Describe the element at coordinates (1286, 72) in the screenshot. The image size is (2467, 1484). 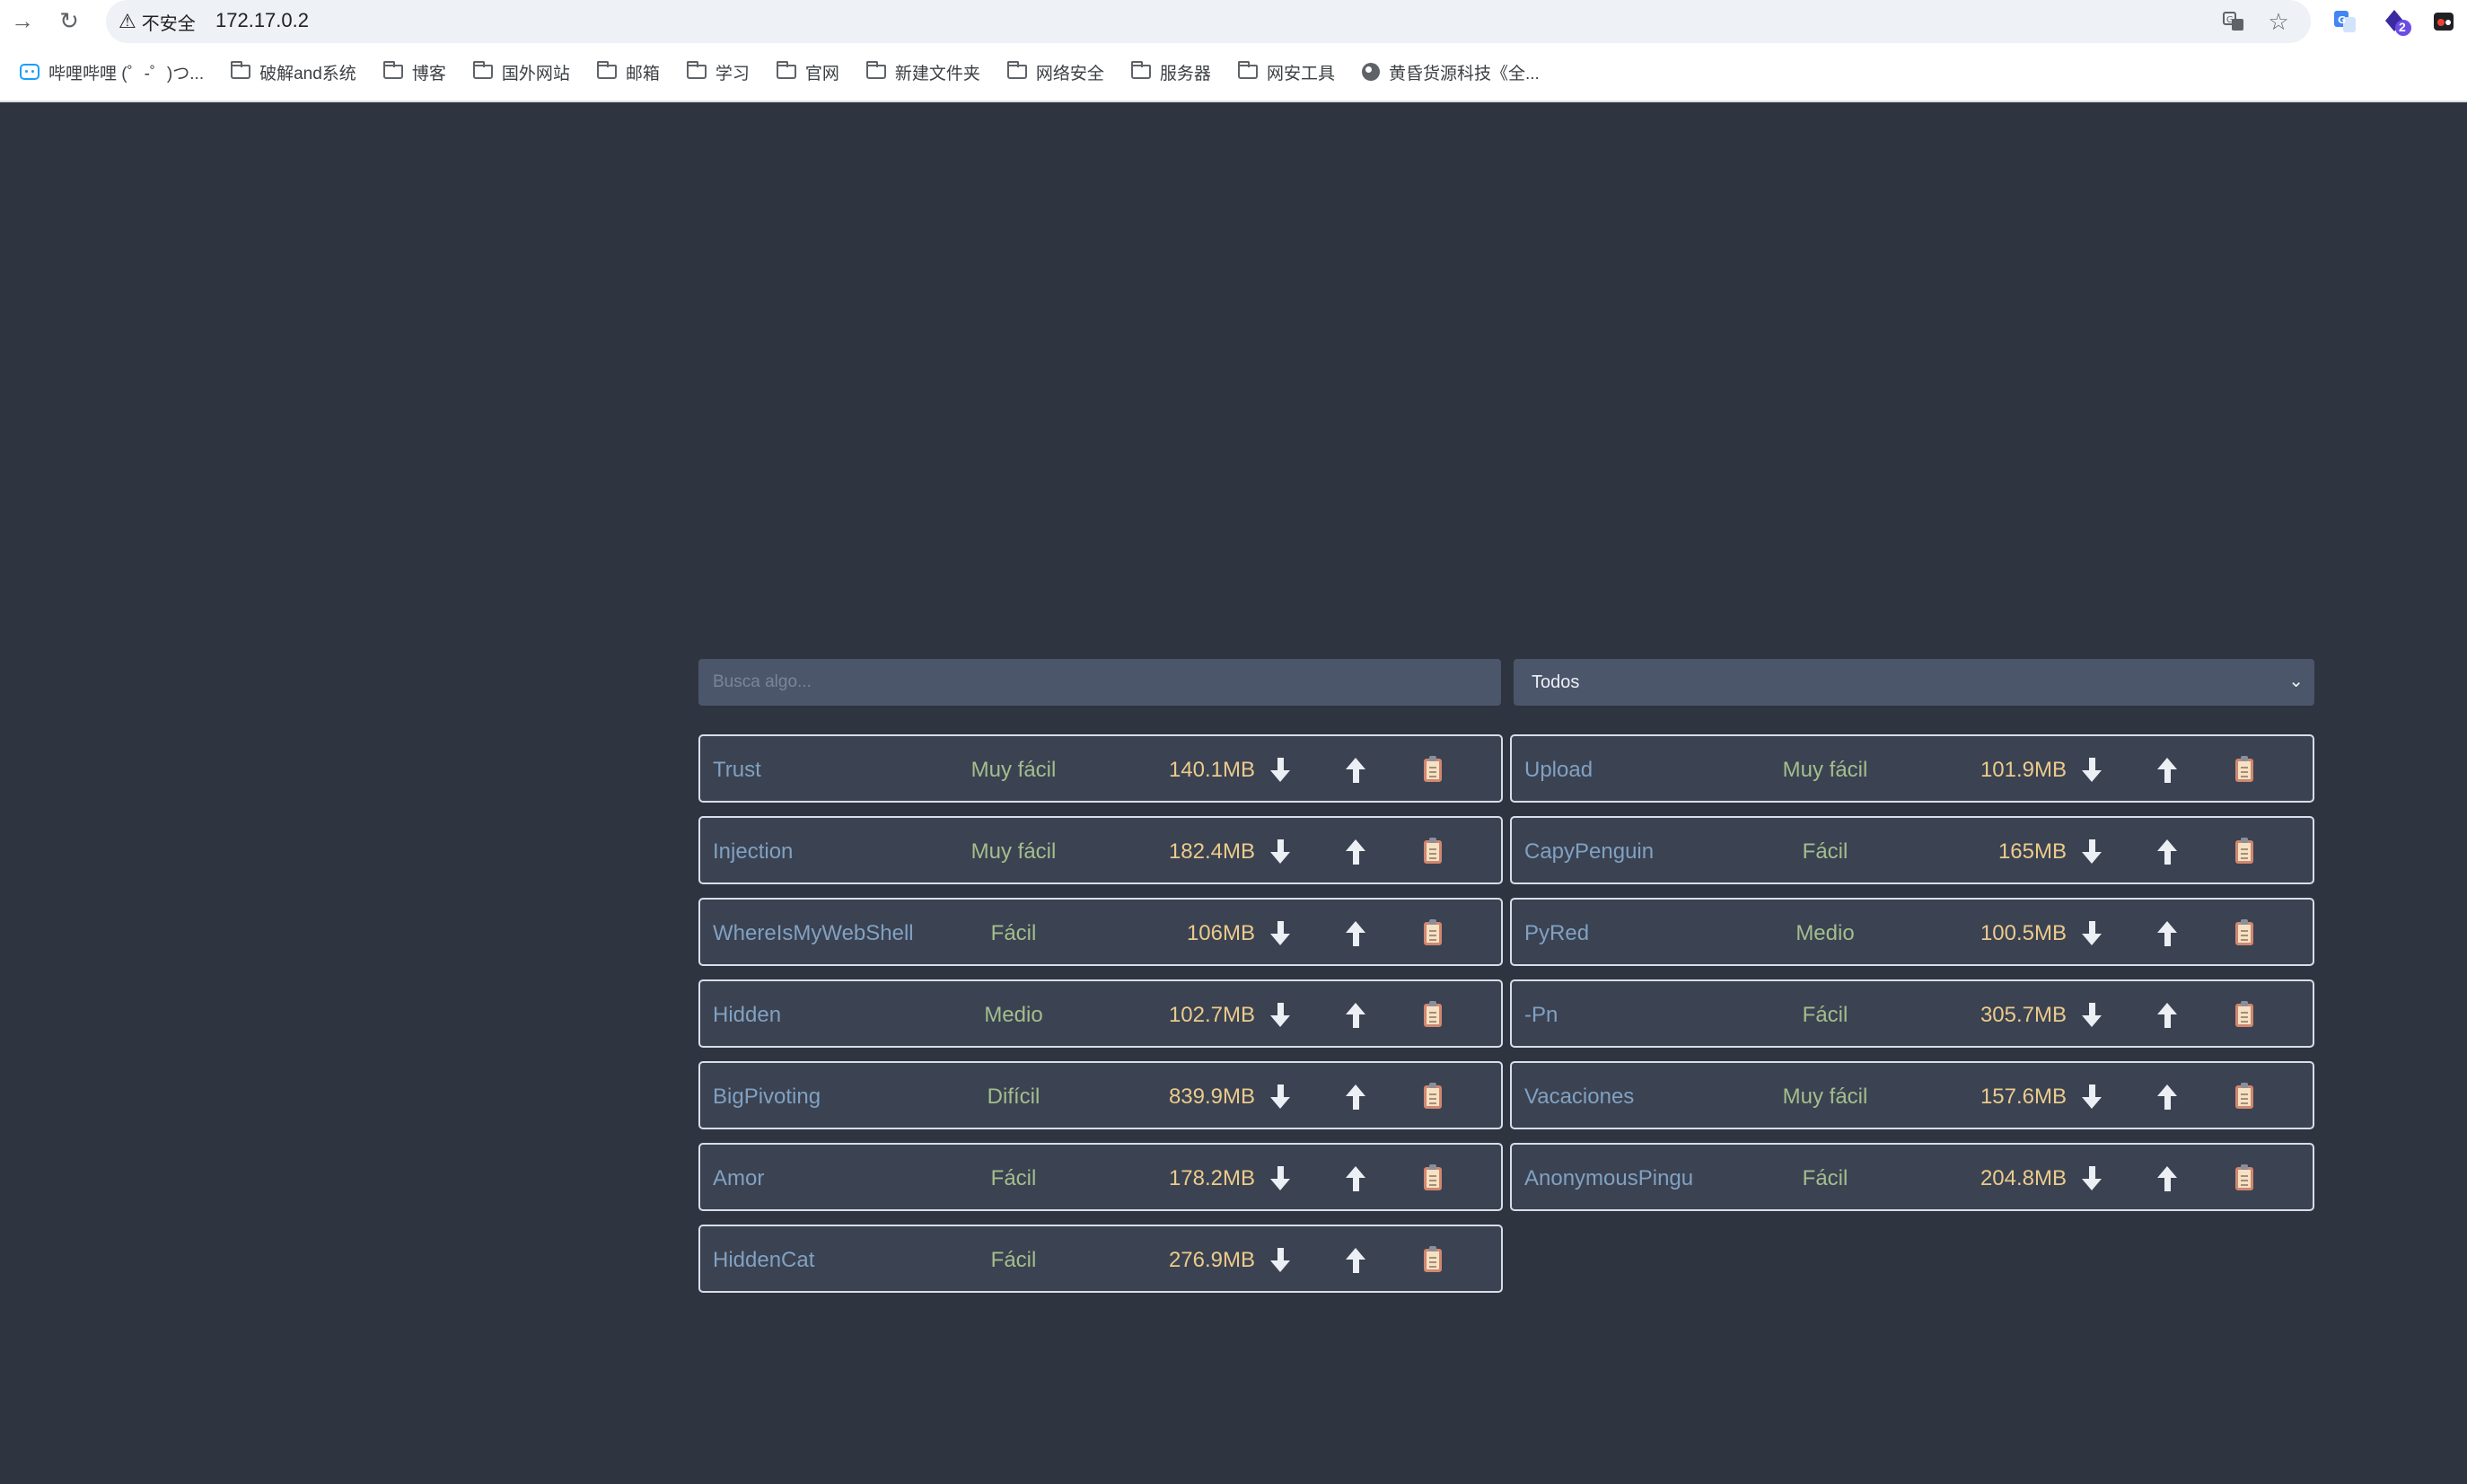
I see `bookmark-item: 网安工具` at that location.